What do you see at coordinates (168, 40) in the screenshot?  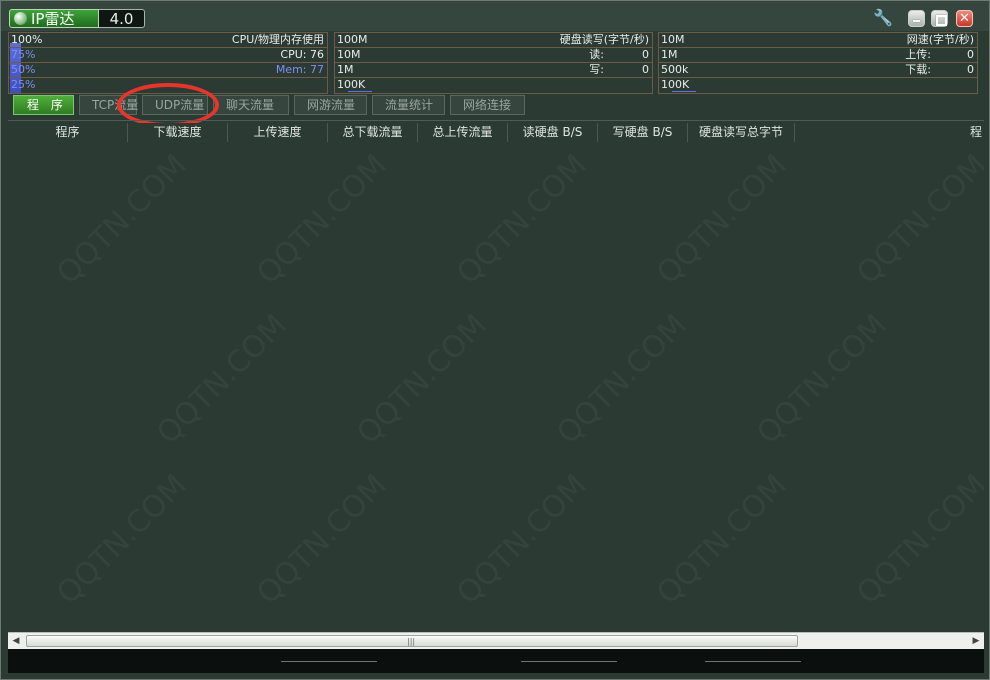 I see `cpu-row-1: 100% CPU/物理内存使用` at bounding box center [168, 40].